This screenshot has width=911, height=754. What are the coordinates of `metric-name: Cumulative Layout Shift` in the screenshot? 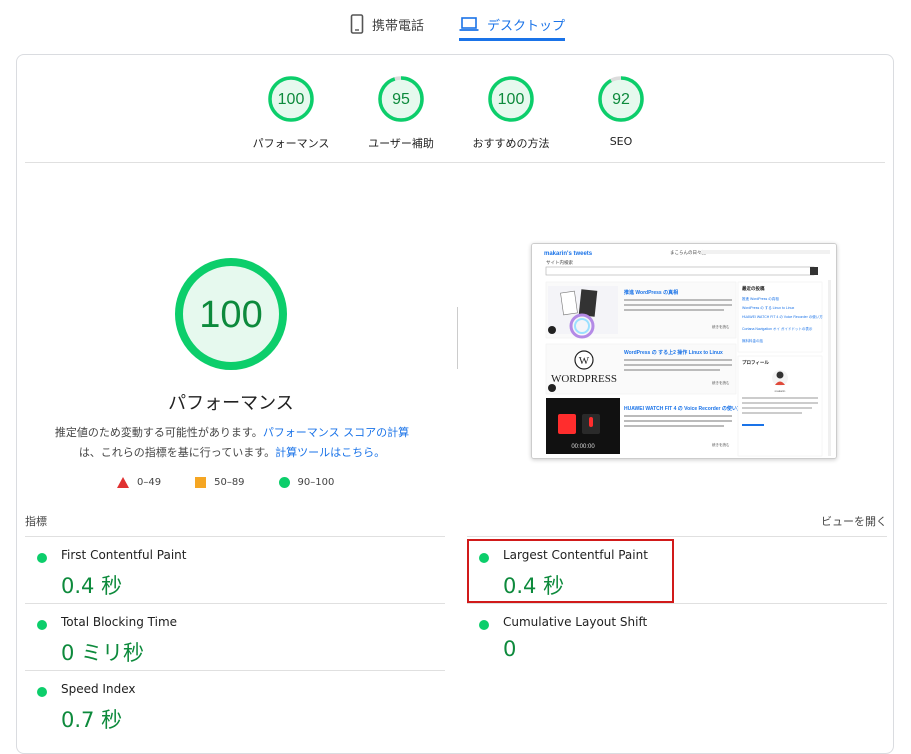 It's located at (575, 622).